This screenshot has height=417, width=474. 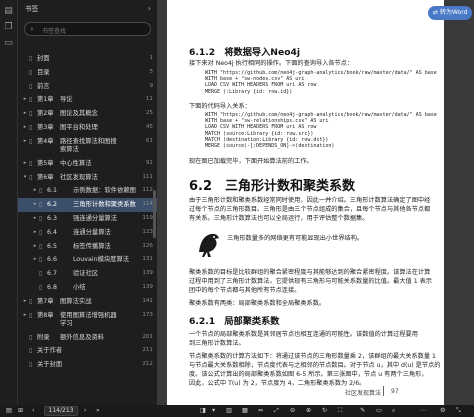 What do you see at coordinates (87, 164) in the screenshot?
I see `bookmark-item: ▸ ▯ 第5章 中心性算法 91` at bounding box center [87, 164].